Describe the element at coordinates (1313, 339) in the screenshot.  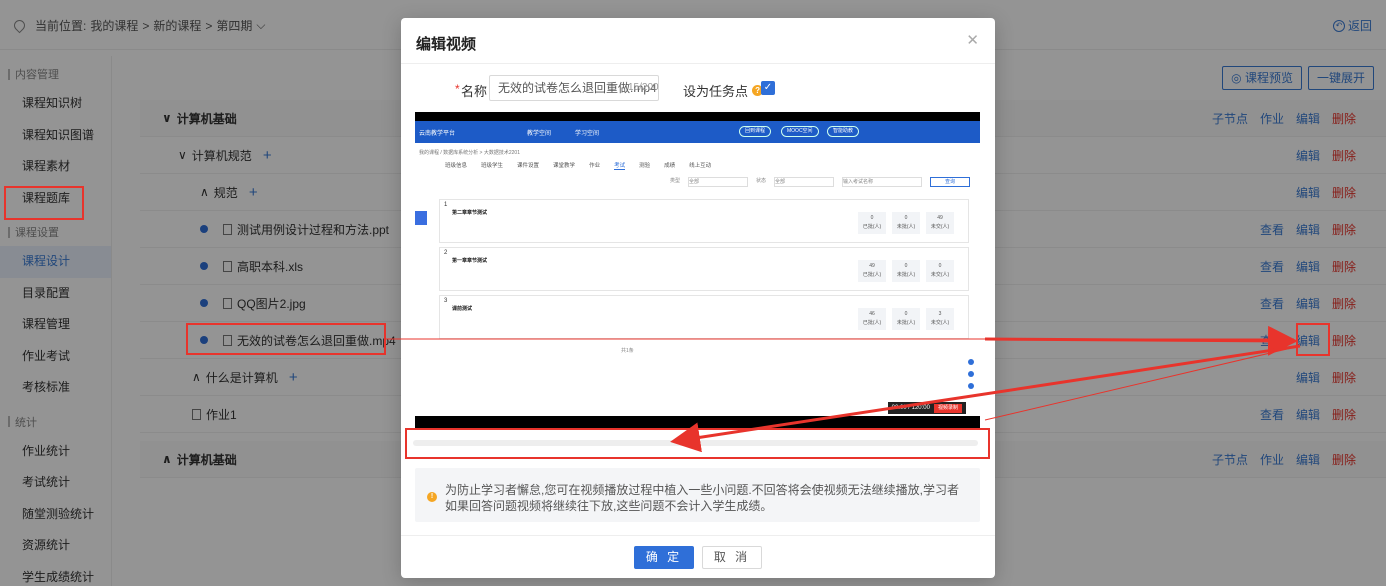
I see `annotation-box-edit` at that location.